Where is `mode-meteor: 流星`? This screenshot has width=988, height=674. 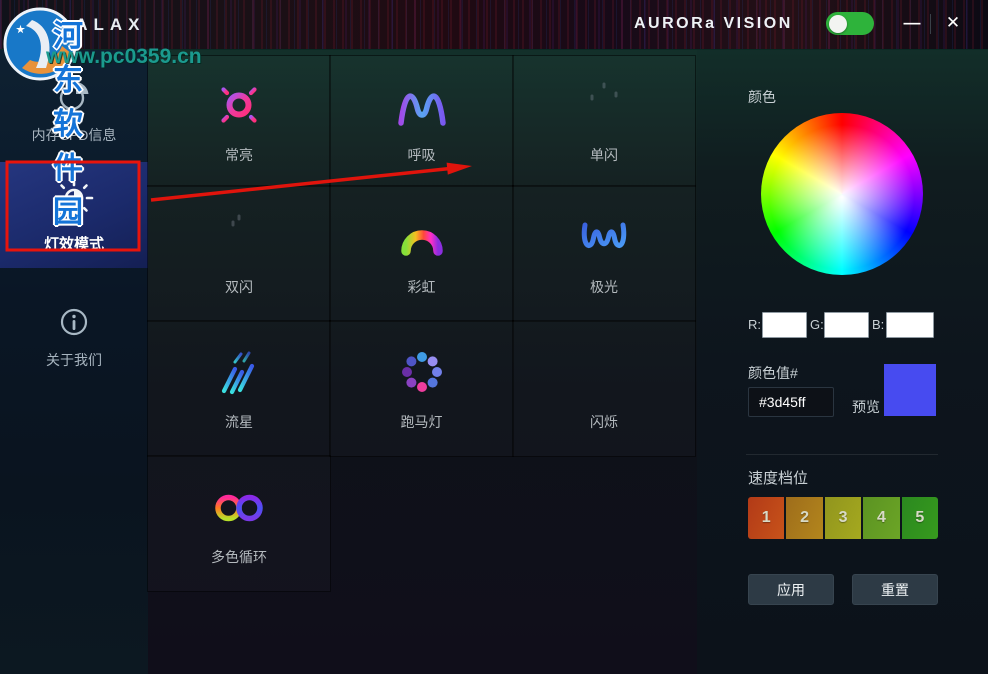
mode-meteor: 流星 is located at coordinates (239, 388).